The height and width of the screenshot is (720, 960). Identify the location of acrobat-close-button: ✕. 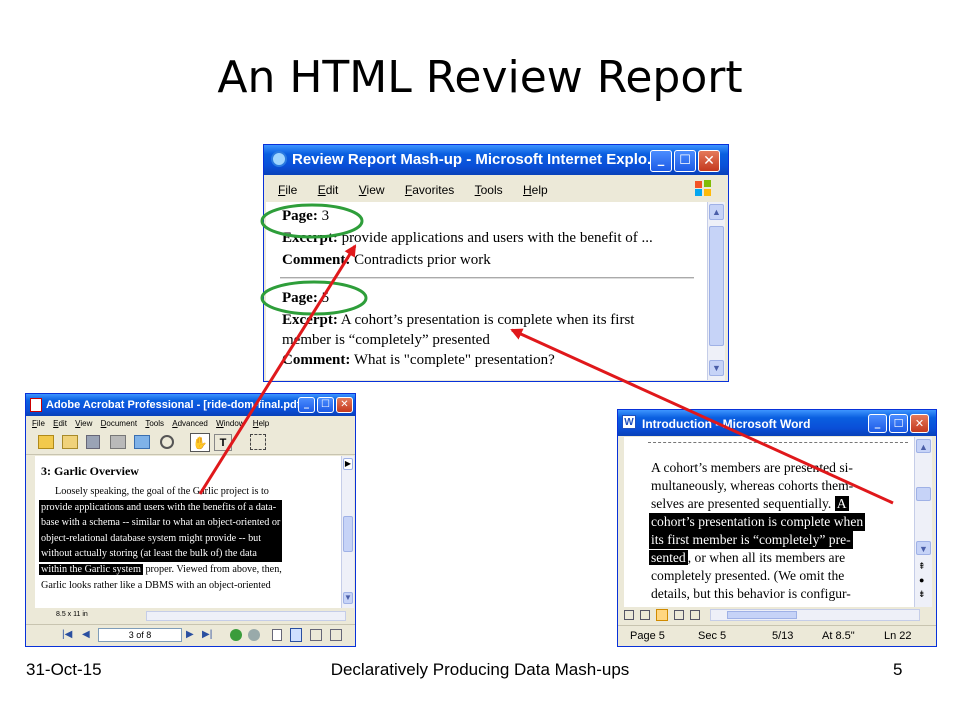
(344, 405).